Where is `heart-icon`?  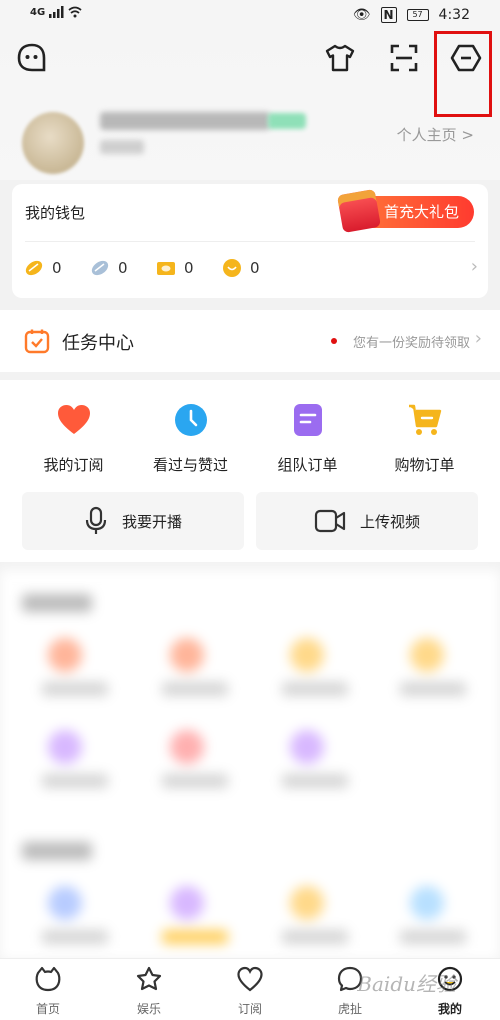 heart-icon is located at coordinates (73, 419).